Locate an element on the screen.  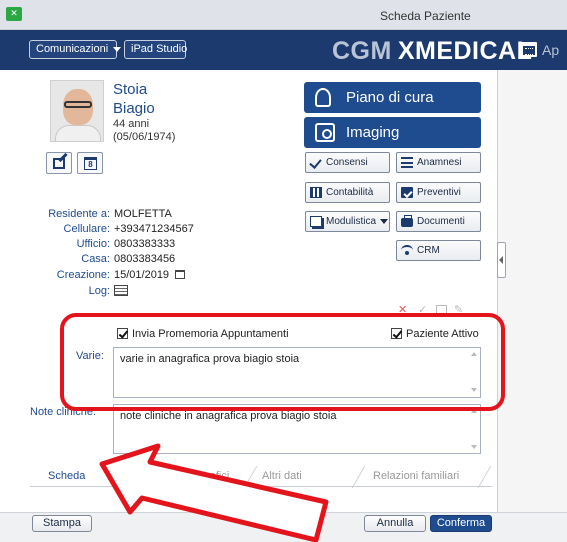
stampa-button: Stampa is located at coordinates (62, 523).